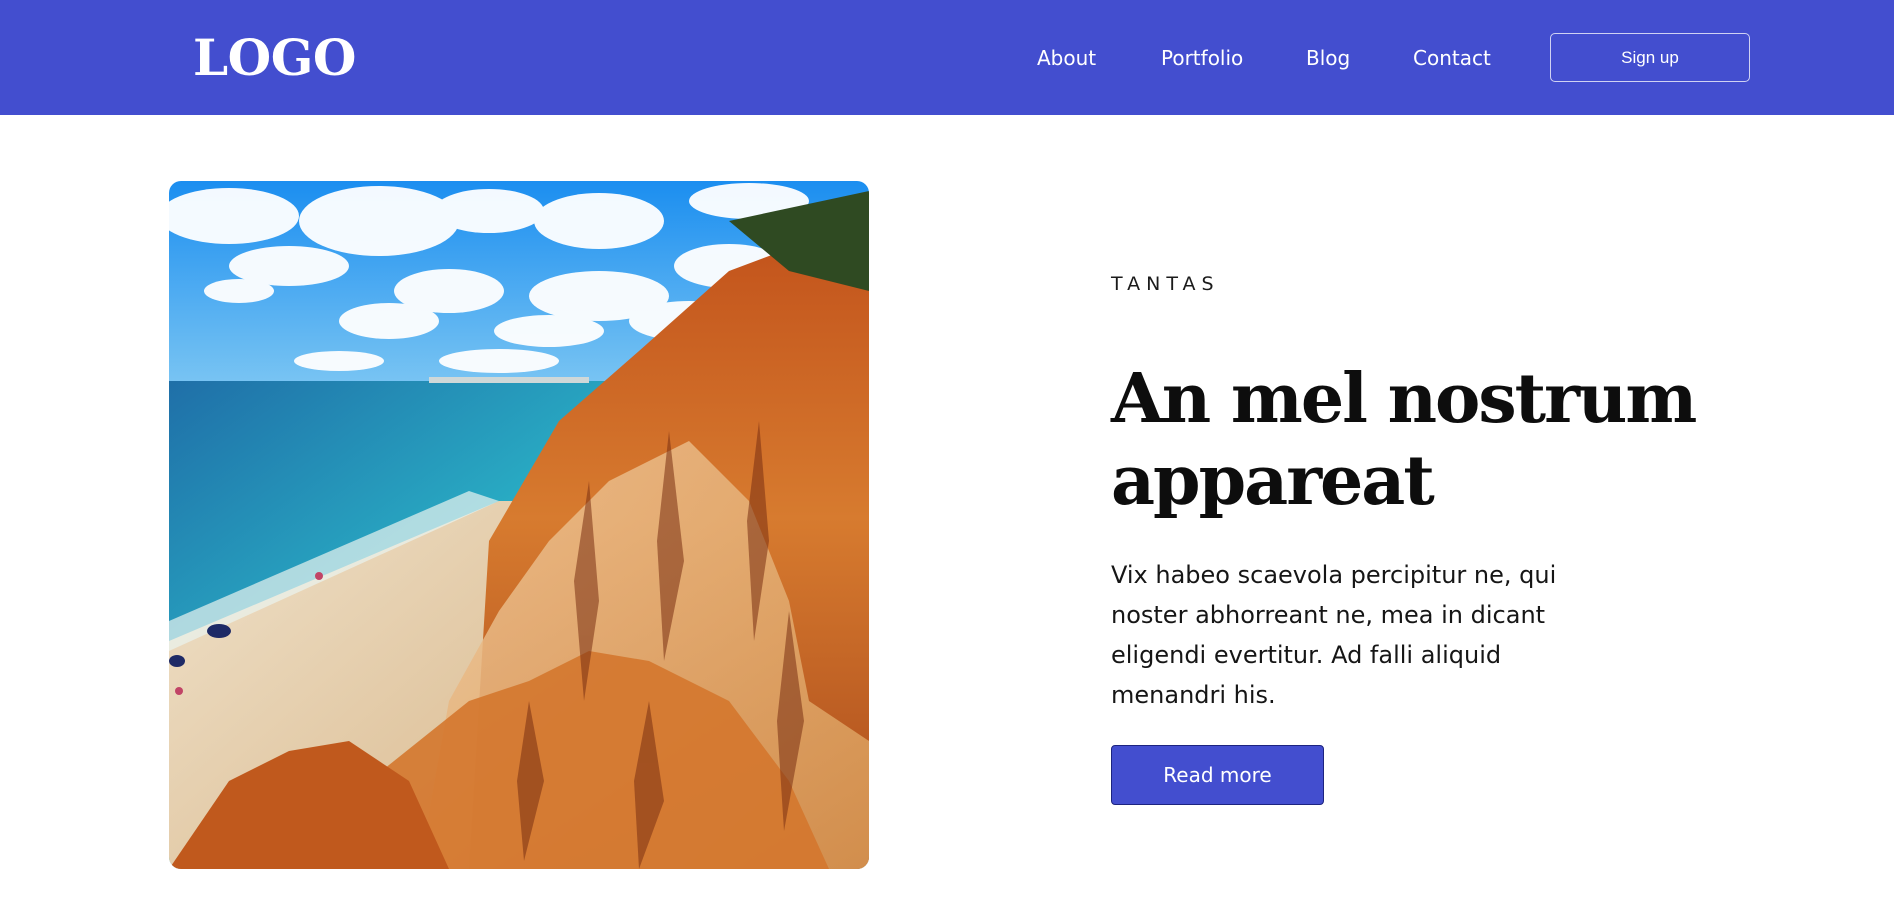 Image resolution: width=1894 pixels, height=906 pixels. I want to click on nav-link-portfolio: Portfolio, so click(1202, 58).